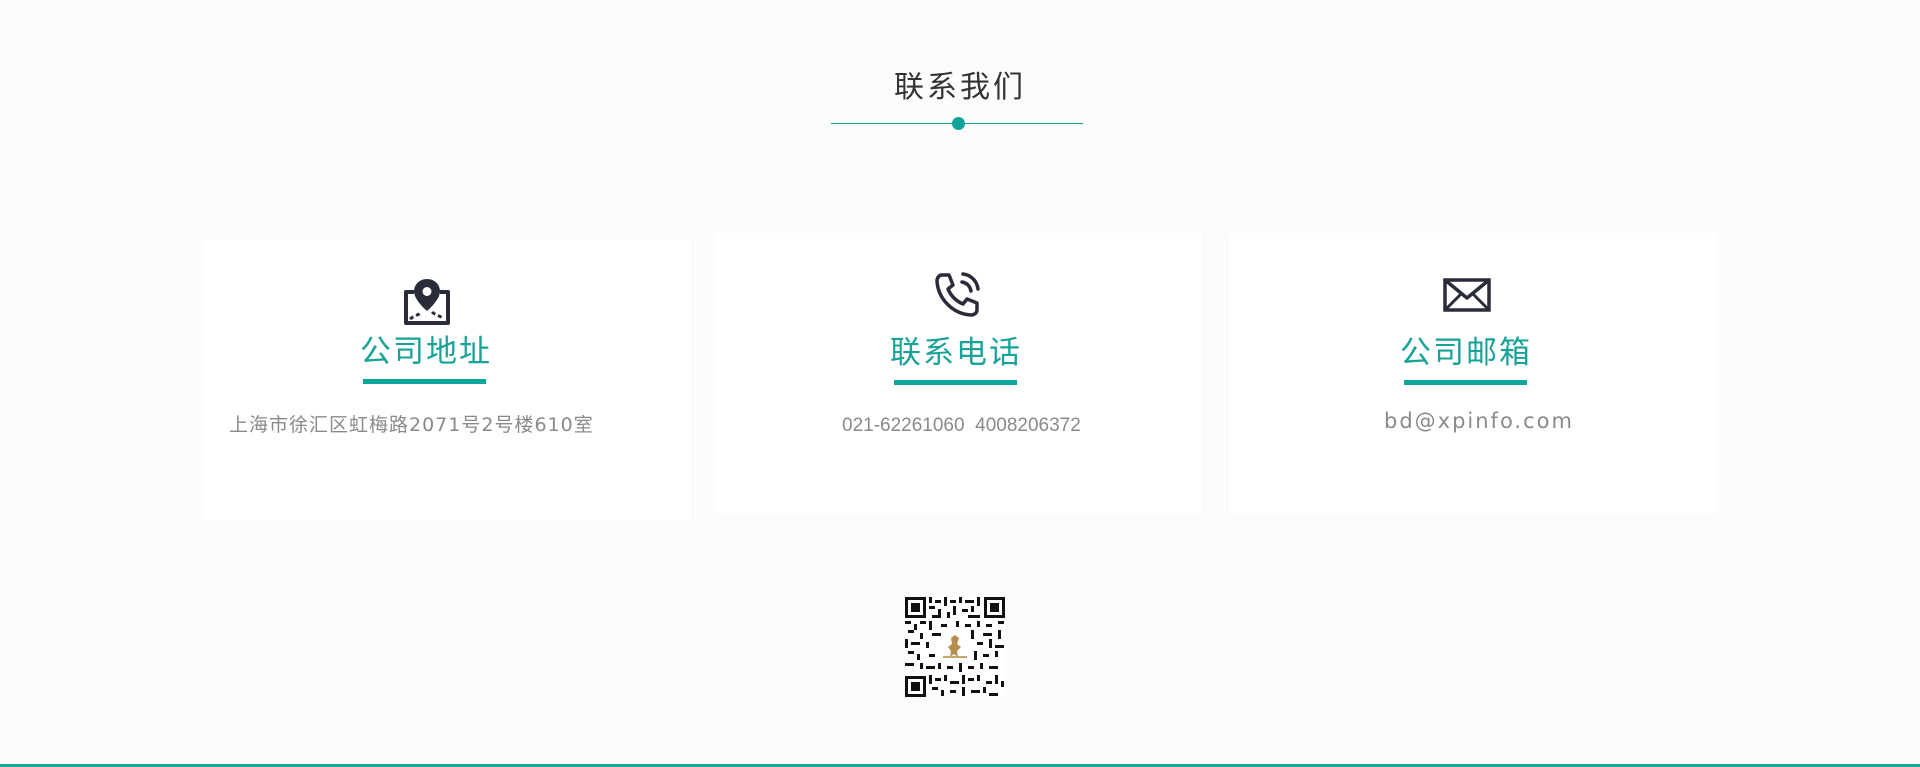 The image size is (1920, 767). What do you see at coordinates (411, 425) in the screenshot?
I see `address-text: 上海市徐汇区虹梅路2071号2号楼610室` at bounding box center [411, 425].